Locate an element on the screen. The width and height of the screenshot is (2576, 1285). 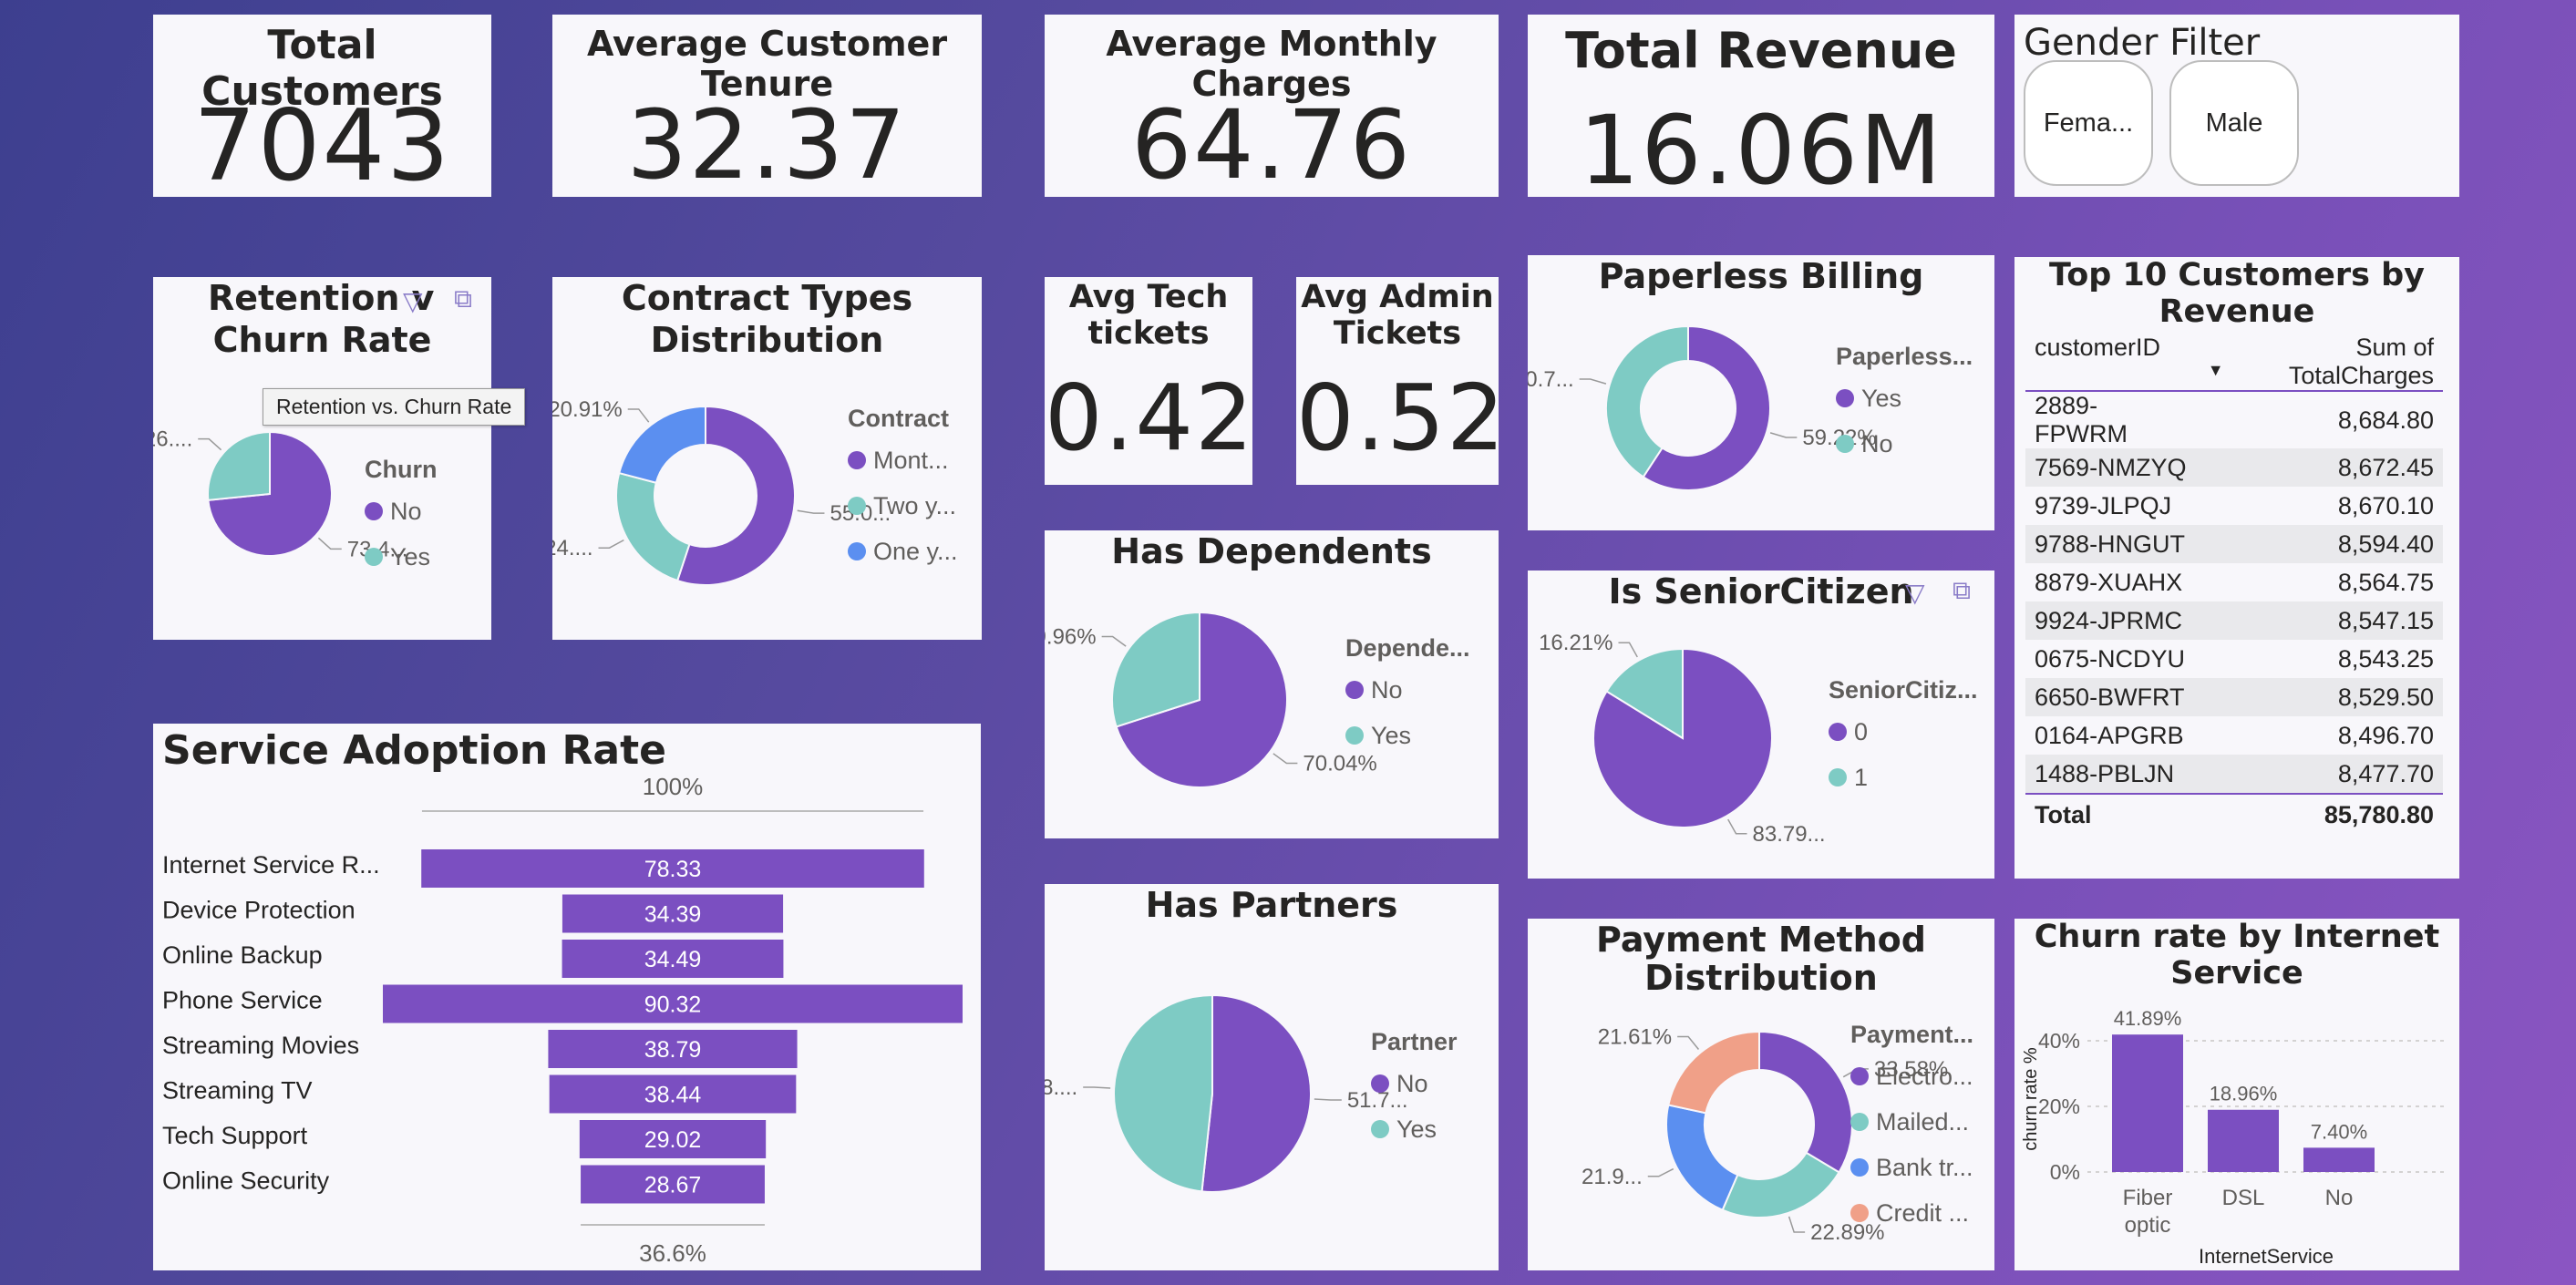
table-row: 6650-BWFRT 8,529.50 is located at coordinates (2234, 697).